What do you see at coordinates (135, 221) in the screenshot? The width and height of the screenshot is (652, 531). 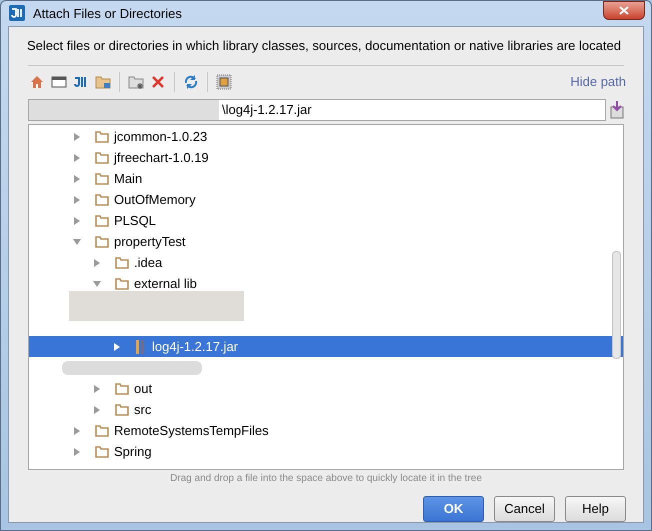 I see `tree-item-label: PLSQL` at bounding box center [135, 221].